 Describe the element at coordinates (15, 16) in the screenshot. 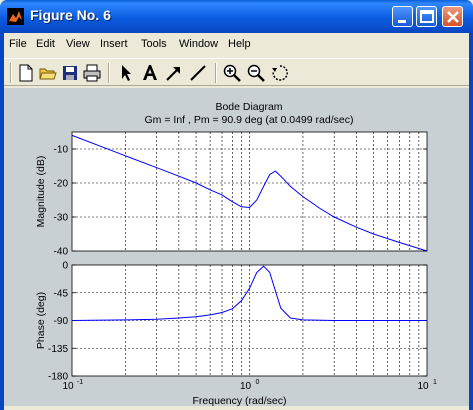

I see `matlab-logo-icon` at that location.